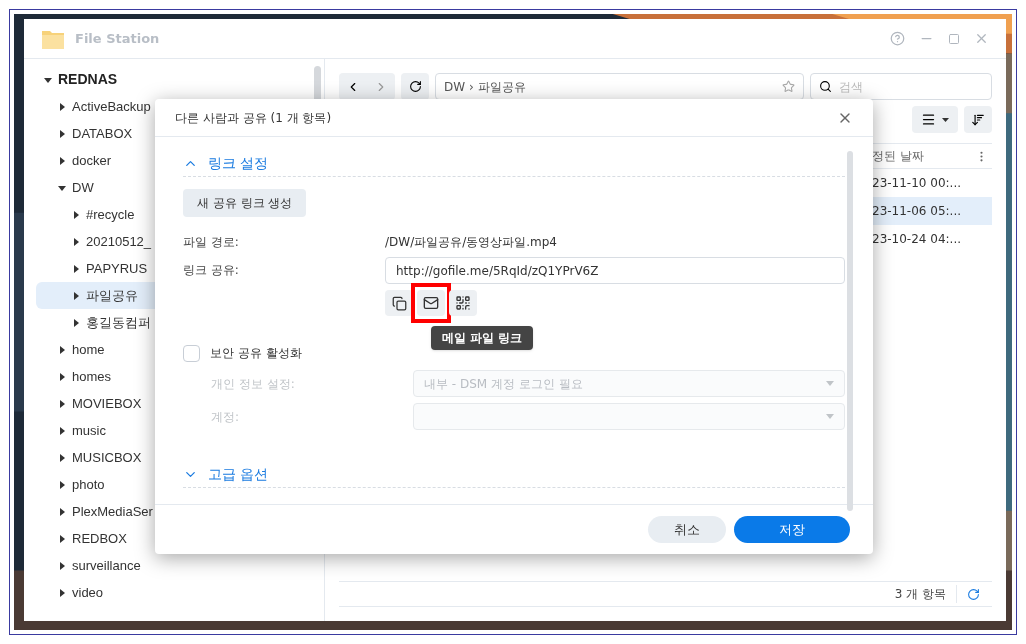  Describe the element at coordinates (253, 384) in the screenshot. I see `field-label: 개인 정보 설정:` at that location.